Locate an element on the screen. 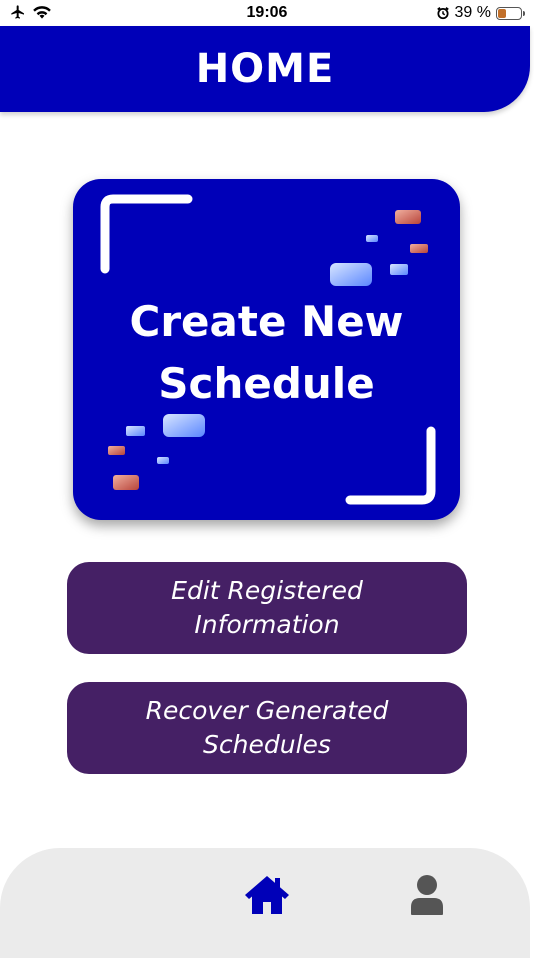 The image size is (534, 958). alarm-icon is located at coordinates (442, 13).